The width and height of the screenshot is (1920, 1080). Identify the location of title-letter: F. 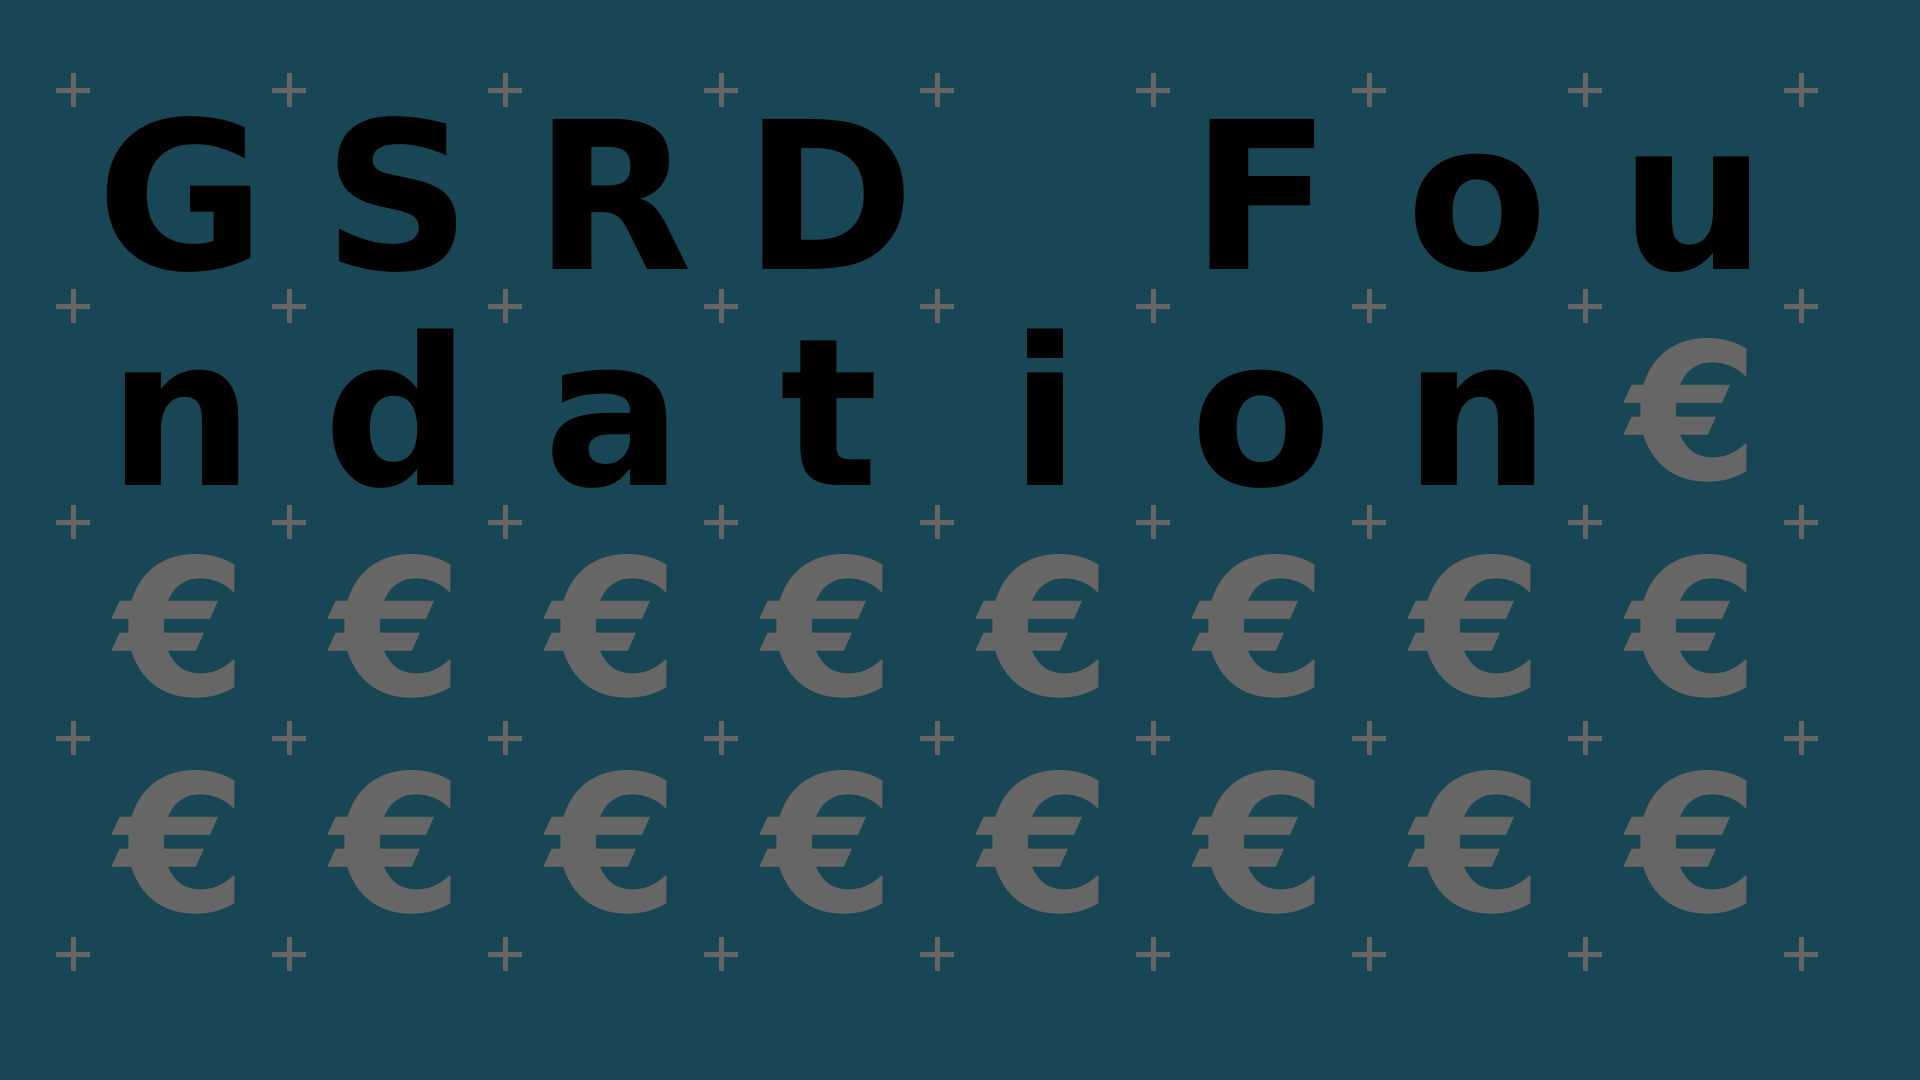
(1261, 198).